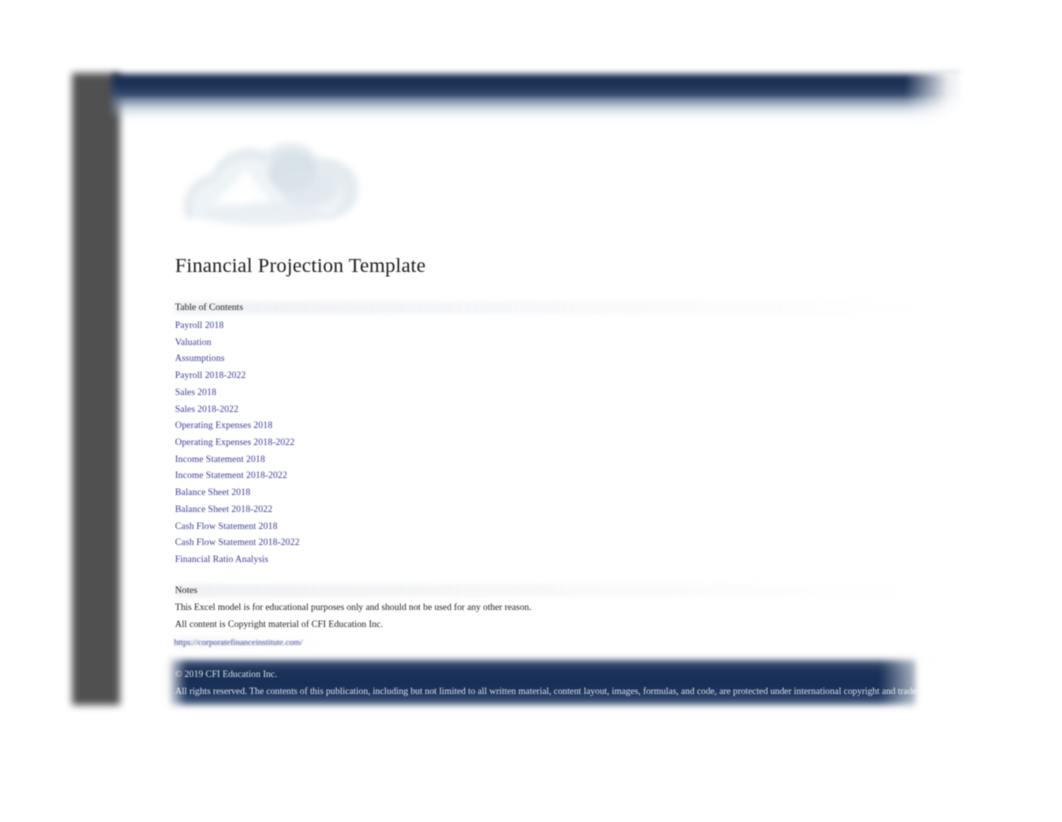 This screenshot has height=822, width=1062. What do you see at coordinates (940, 97) in the screenshot?
I see `header-right-fade` at bounding box center [940, 97].